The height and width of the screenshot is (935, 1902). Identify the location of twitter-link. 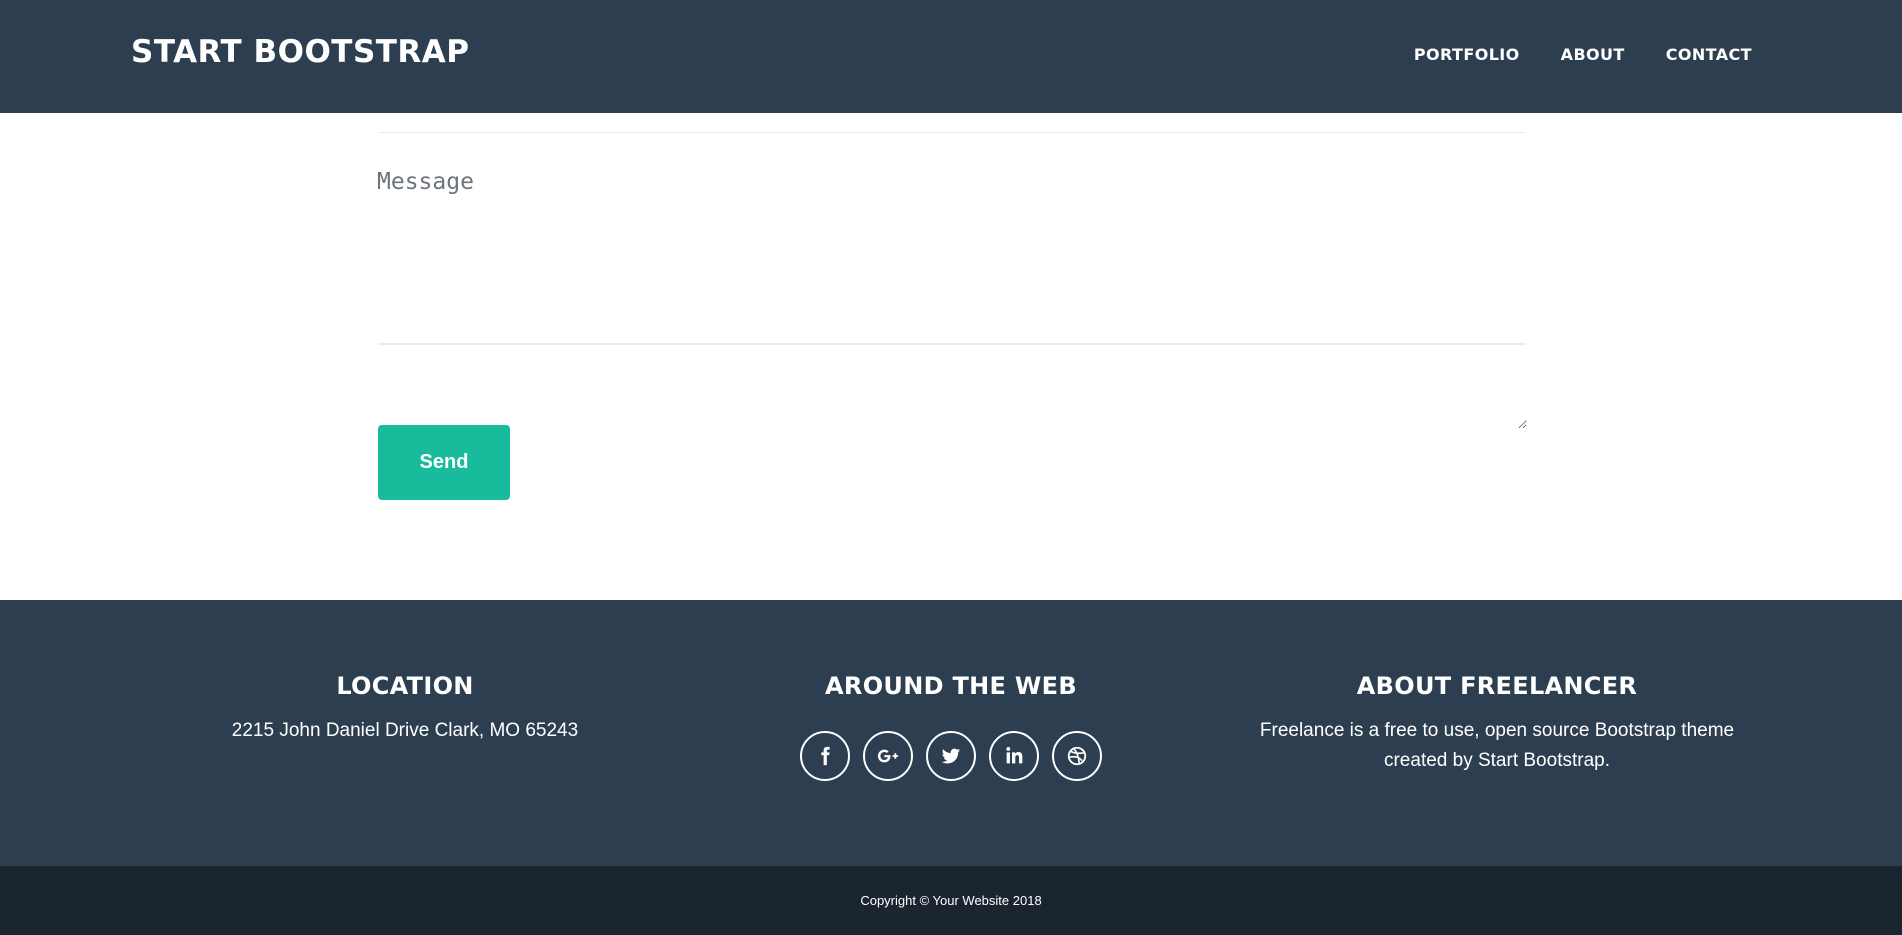
(951, 756).